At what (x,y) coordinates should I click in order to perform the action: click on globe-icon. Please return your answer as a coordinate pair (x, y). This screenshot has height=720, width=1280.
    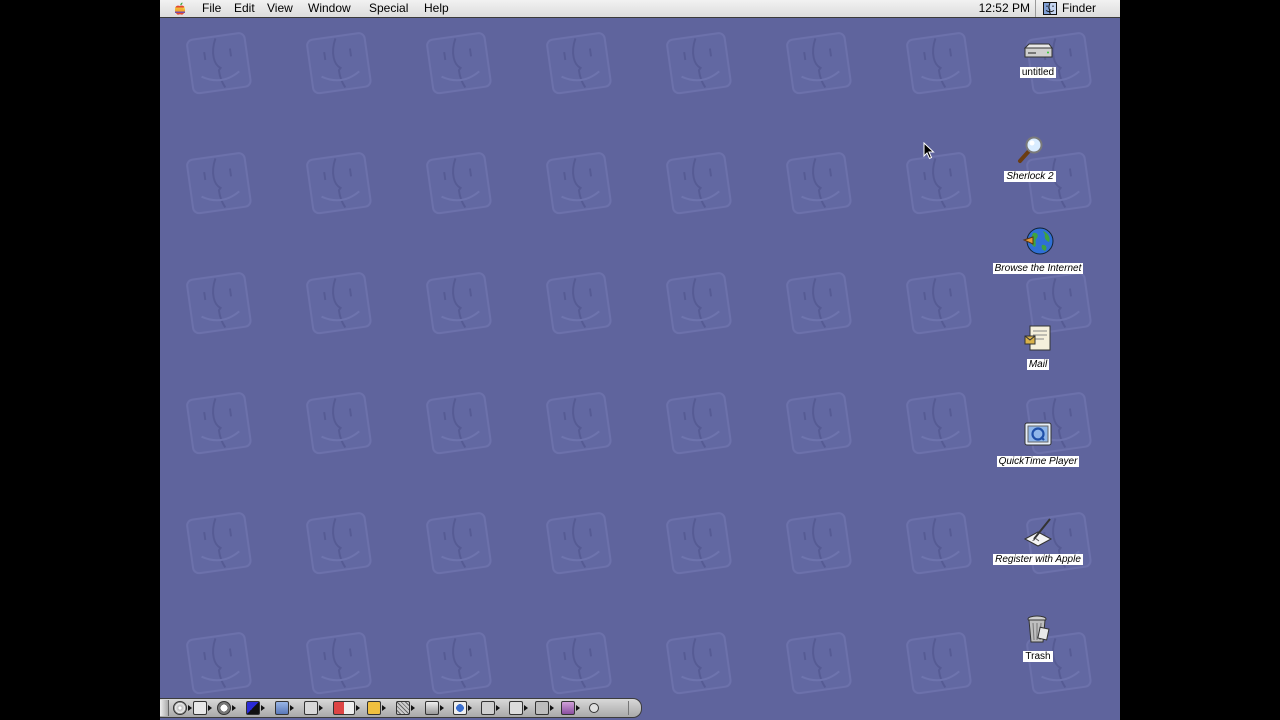
    Looking at the image, I should click on (1038, 241).